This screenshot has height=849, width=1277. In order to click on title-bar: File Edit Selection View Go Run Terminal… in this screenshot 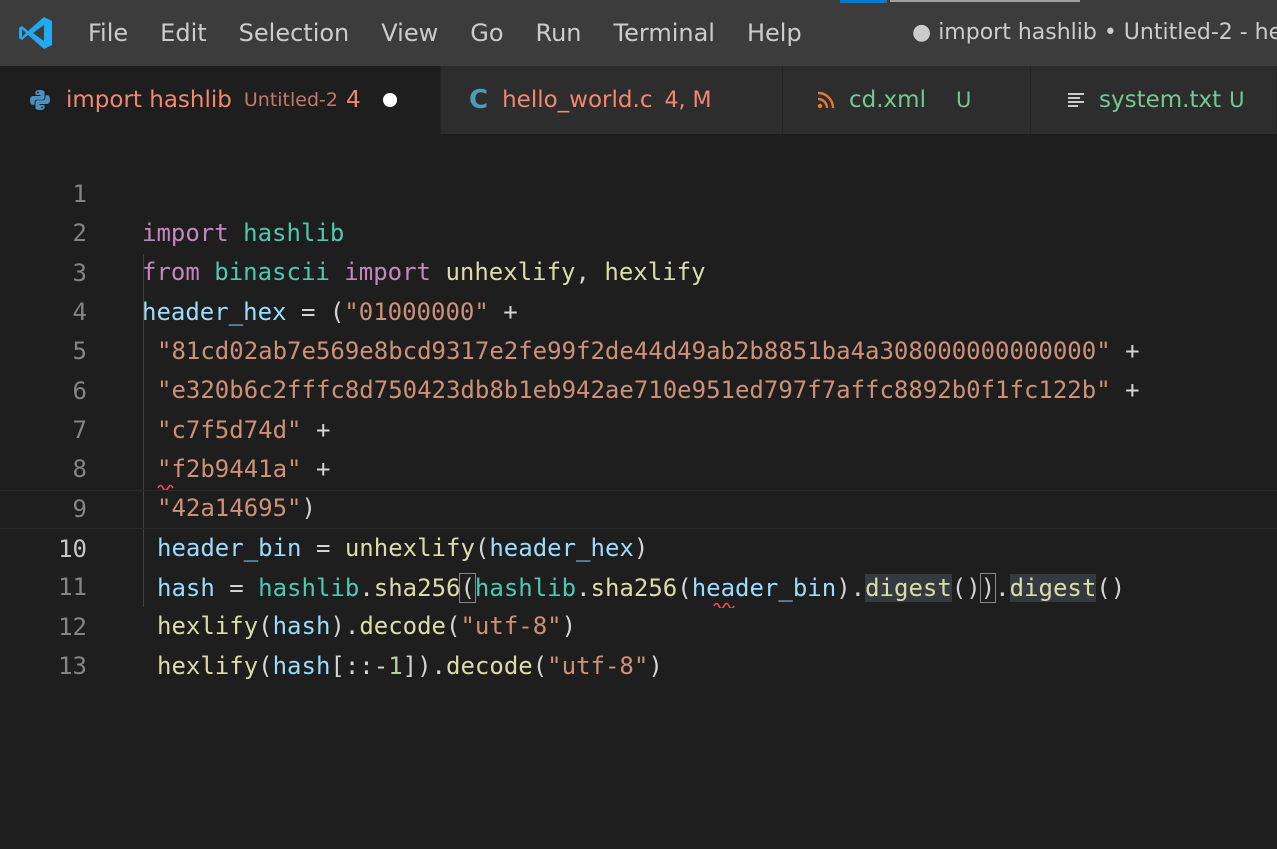, I will do `click(638, 33)`.